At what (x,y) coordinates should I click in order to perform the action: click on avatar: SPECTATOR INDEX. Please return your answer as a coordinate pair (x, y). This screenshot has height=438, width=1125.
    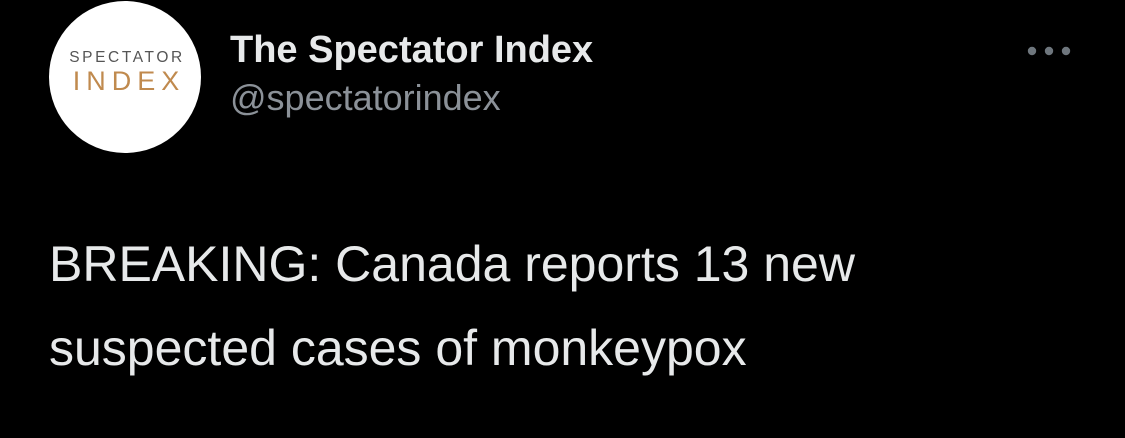
    Looking at the image, I should click on (125, 77).